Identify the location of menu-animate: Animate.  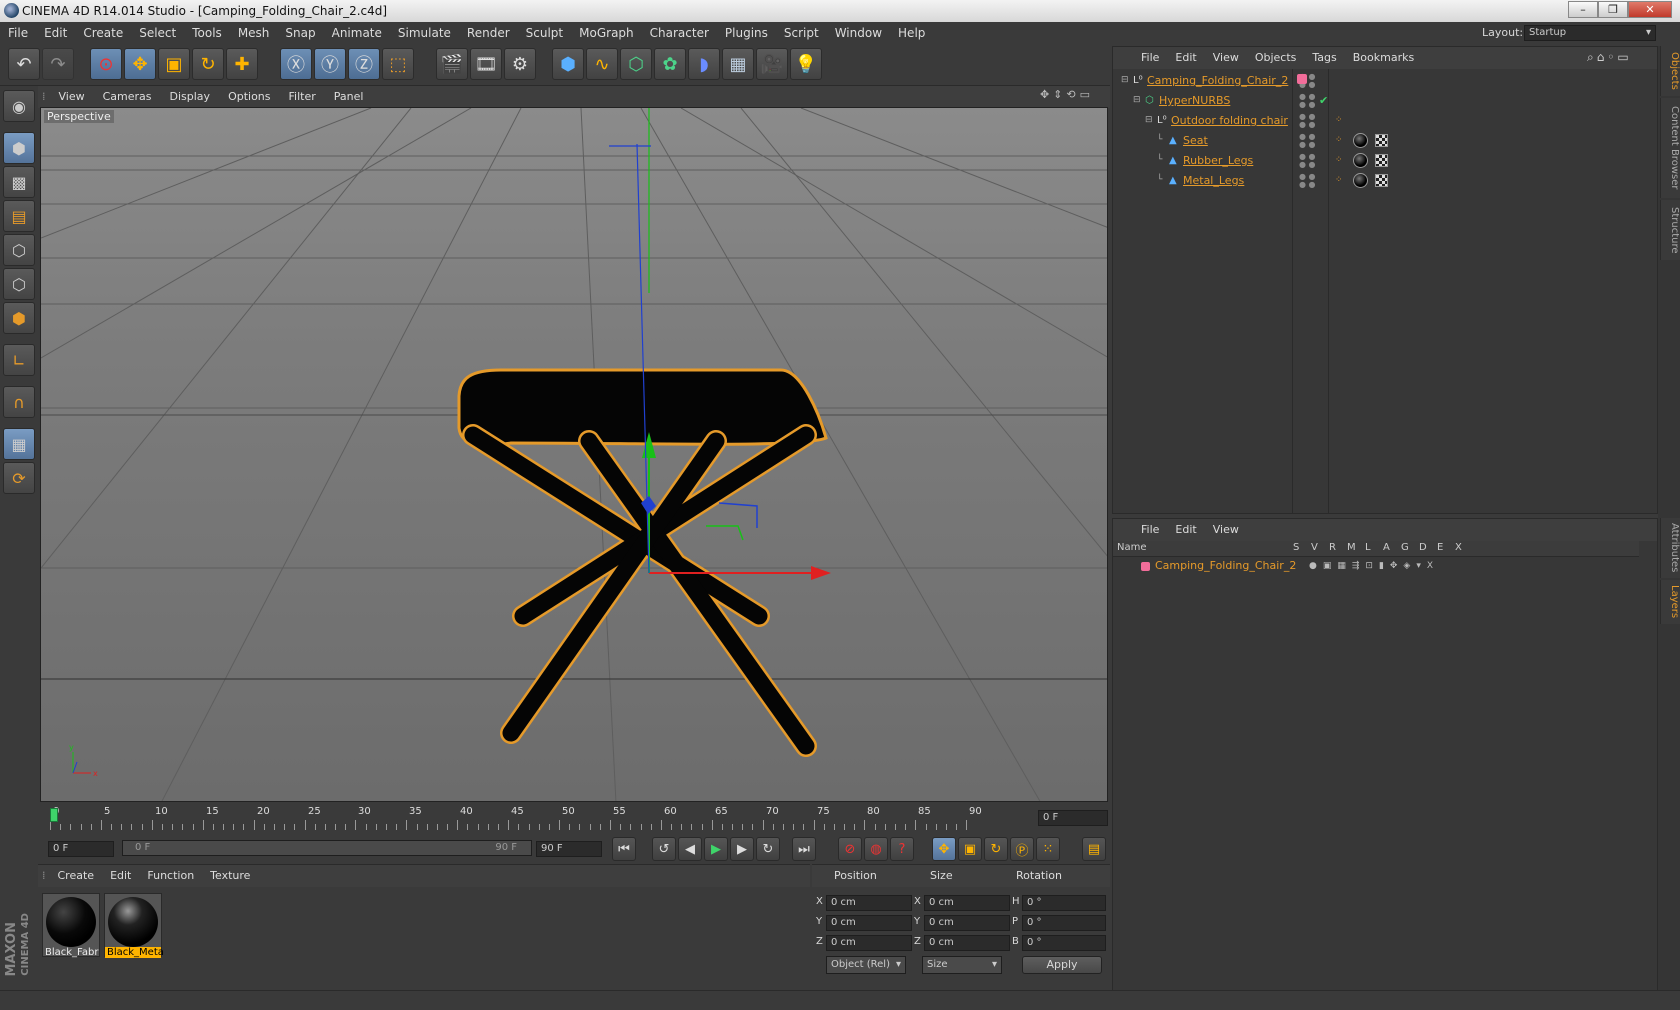
(357, 33).